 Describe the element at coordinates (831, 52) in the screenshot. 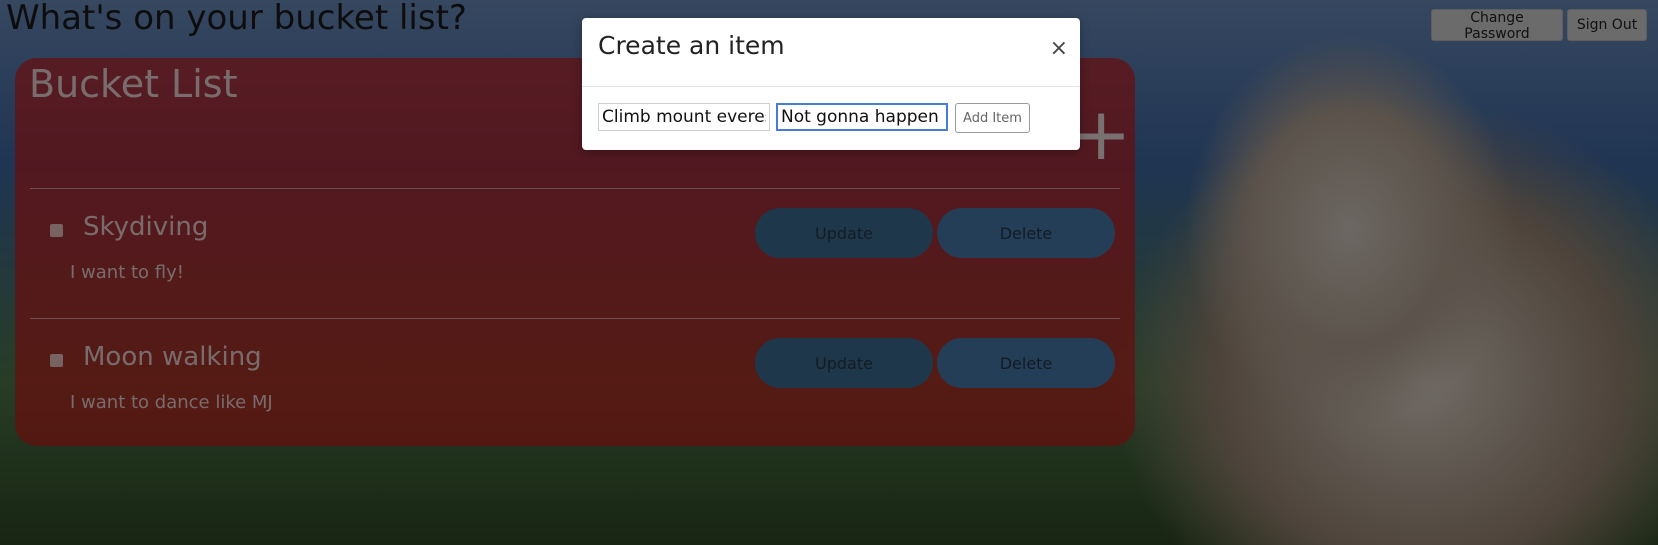

I see `modal-header: Create an item ×` at that location.